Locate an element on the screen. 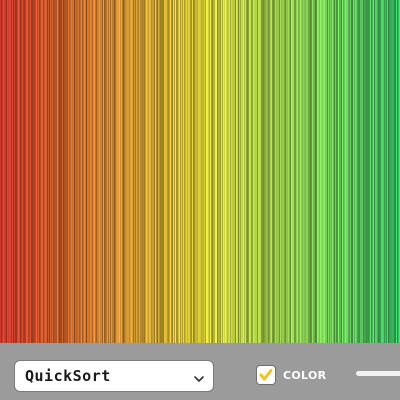  color-toggle: COLOR is located at coordinates (291, 375).